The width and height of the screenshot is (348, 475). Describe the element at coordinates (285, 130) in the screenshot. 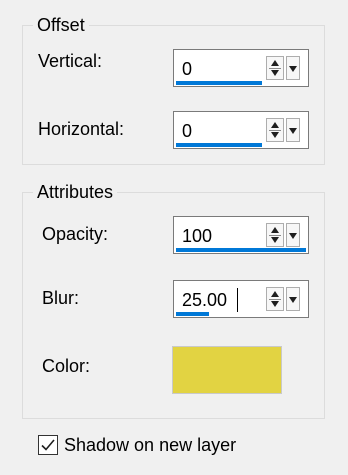

I see `horizontal-spin-buttons` at that location.